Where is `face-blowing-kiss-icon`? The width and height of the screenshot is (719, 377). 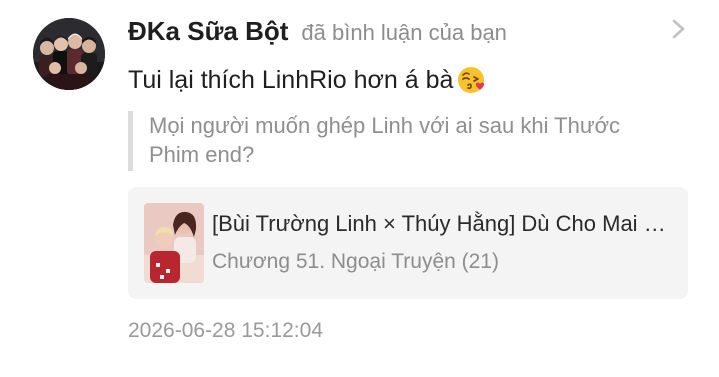 face-blowing-kiss-icon is located at coordinates (471, 80).